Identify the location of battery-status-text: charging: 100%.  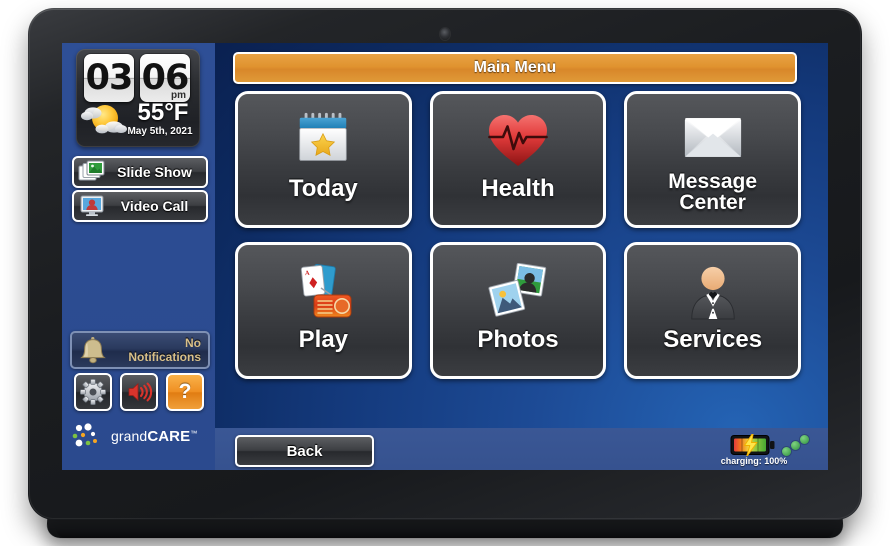
(754, 461).